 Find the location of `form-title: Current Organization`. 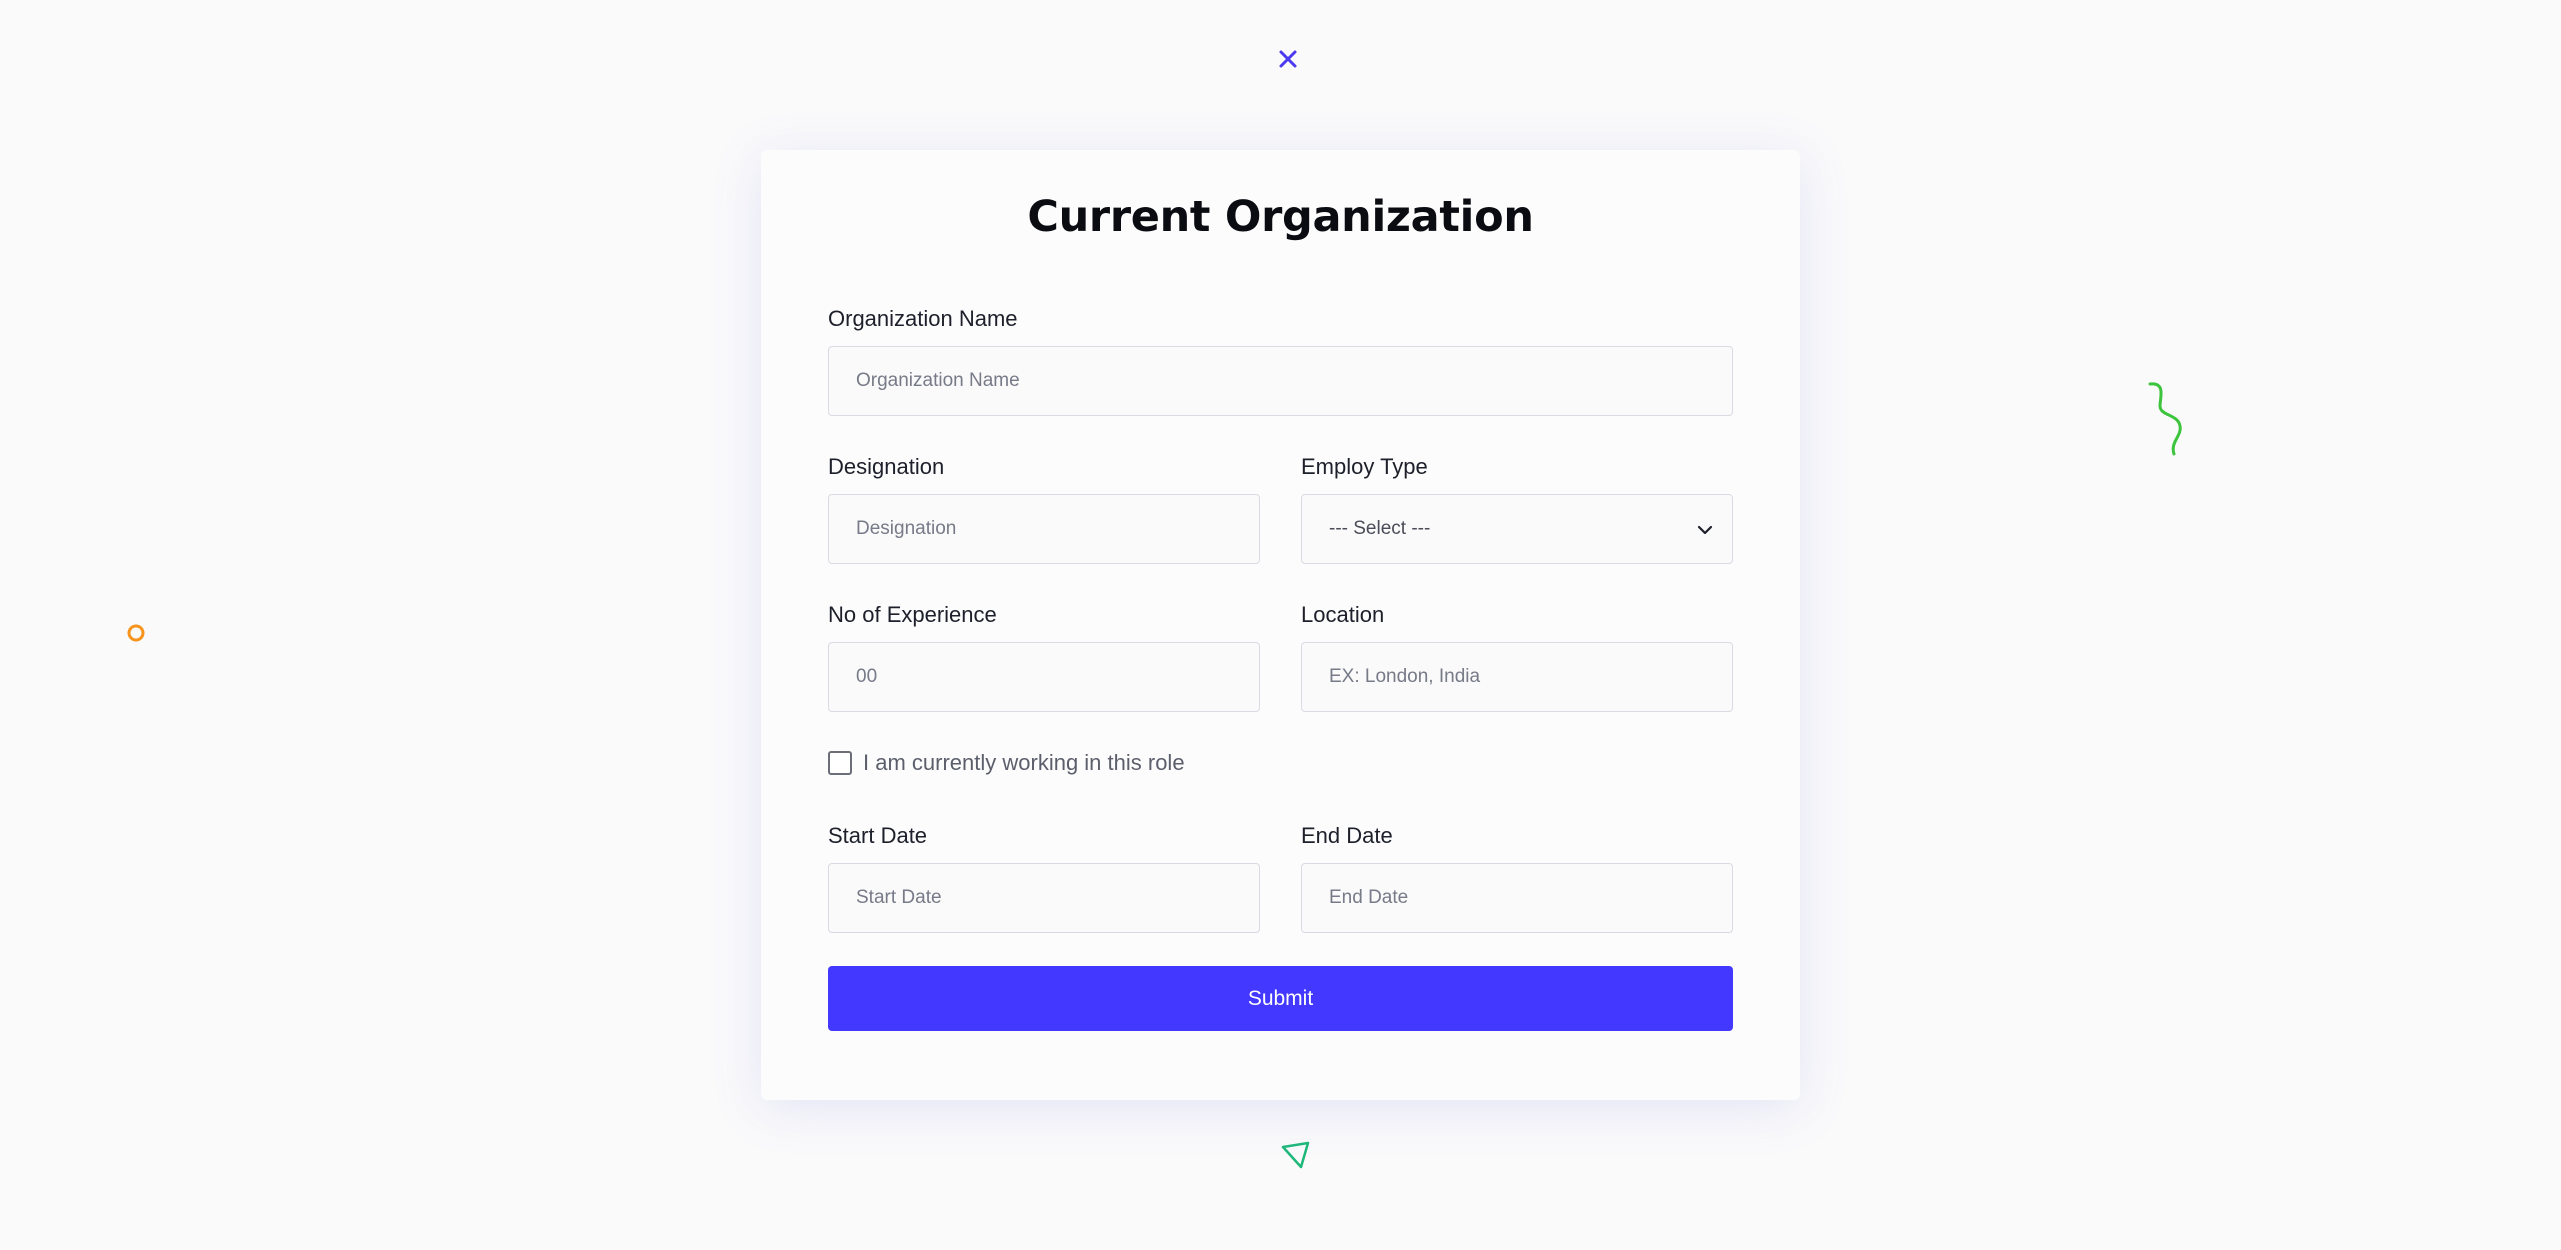

form-title: Current Organization is located at coordinates (1280, 217).